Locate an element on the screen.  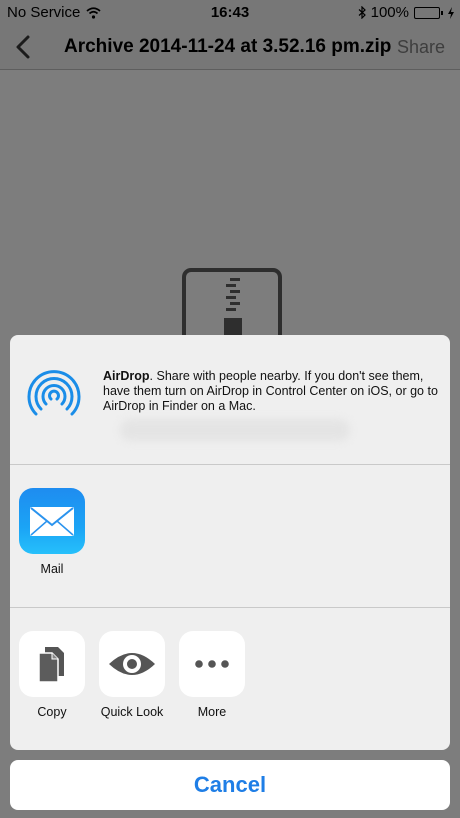
status-bar: No Service 16:43 100% is located at coordinates (230, 12).